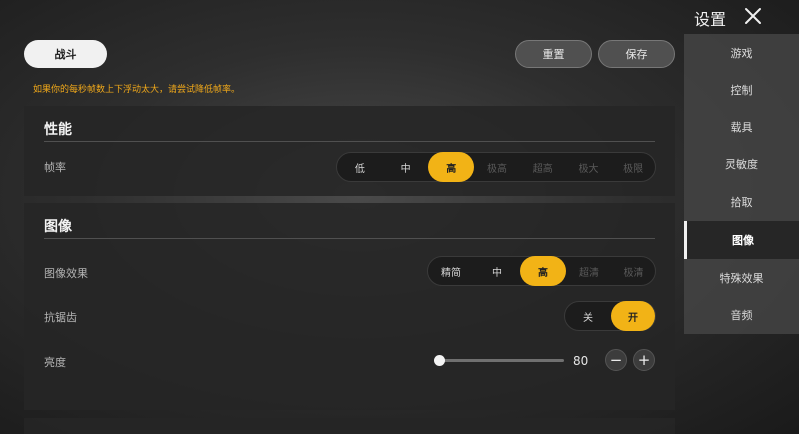 The width and height of the screenshot is (799, 434). Describe the element at coordinates (741, 127) in the screenshot. I see `sidebar-item-vehicle: 载具` at that location.